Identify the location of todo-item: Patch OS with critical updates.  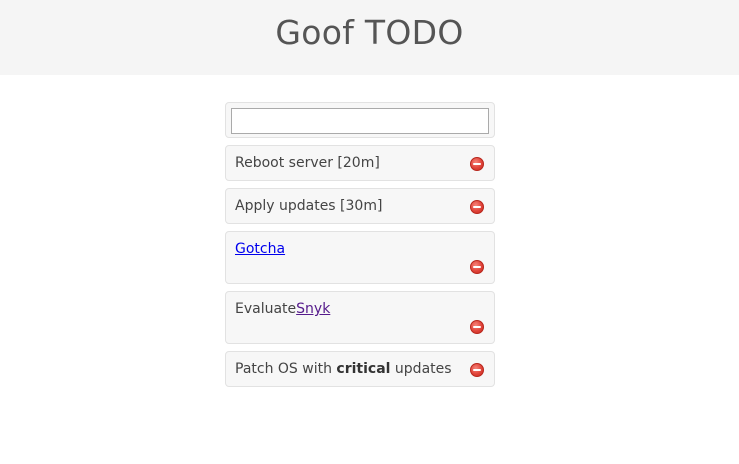
(360, 369).